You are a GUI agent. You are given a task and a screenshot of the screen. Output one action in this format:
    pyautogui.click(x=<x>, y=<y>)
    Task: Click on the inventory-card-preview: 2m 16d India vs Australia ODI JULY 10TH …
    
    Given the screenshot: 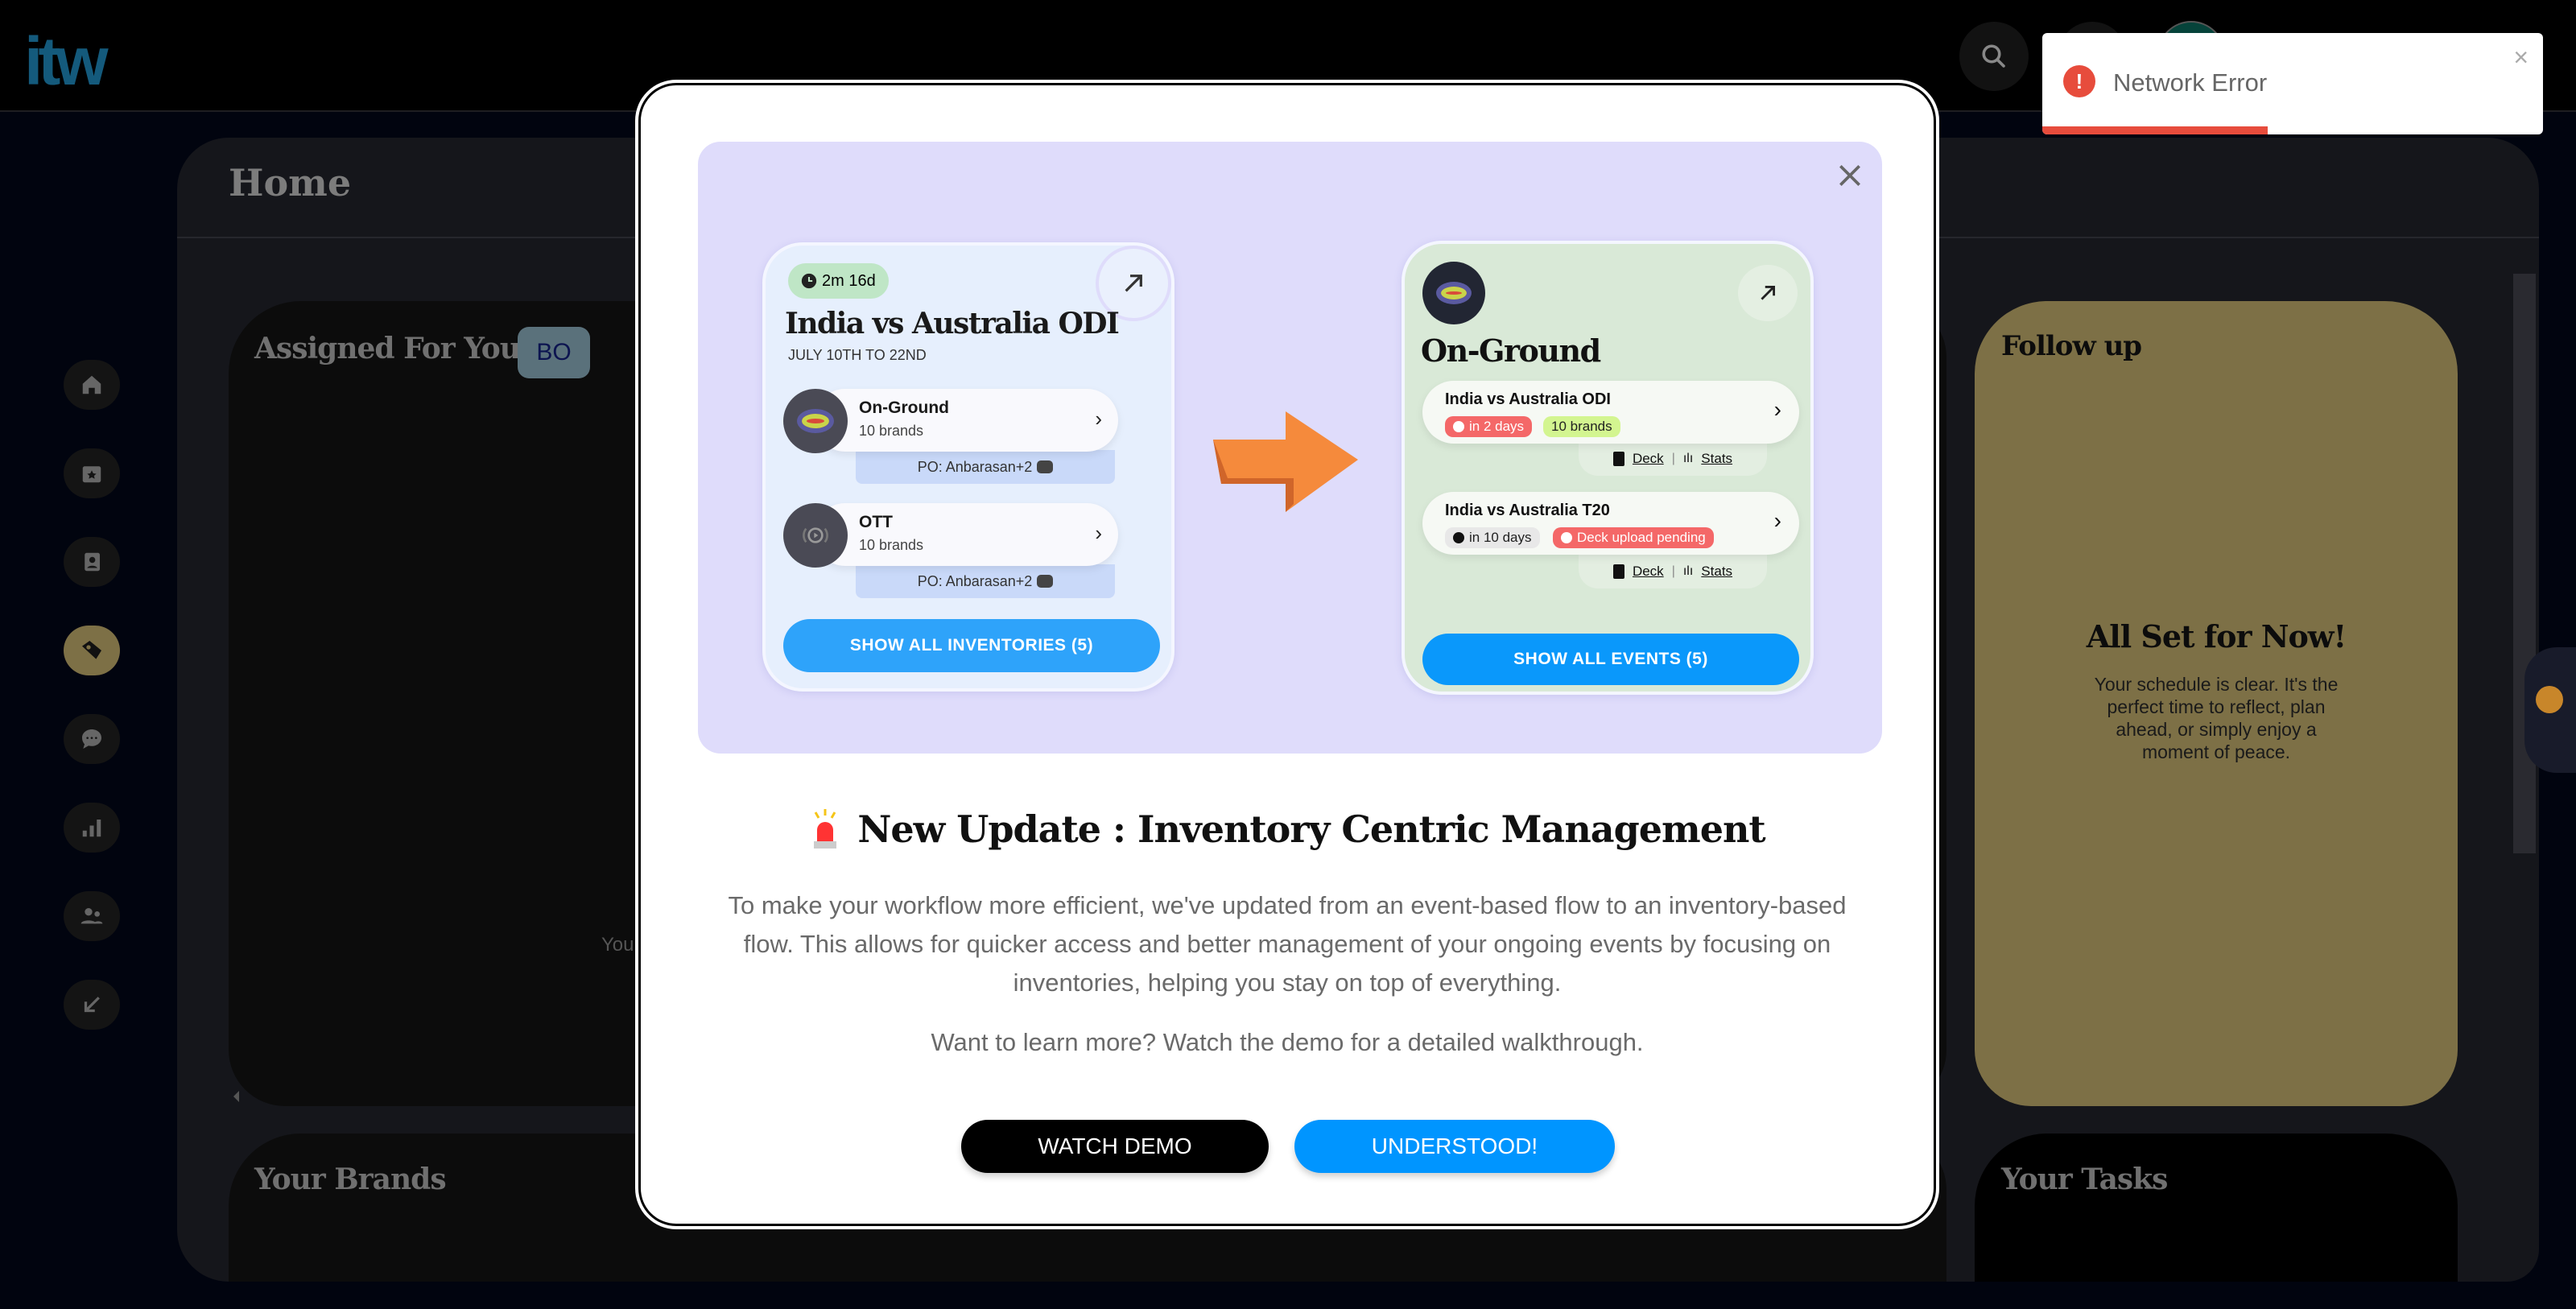 What is the action you would take?
    pyautogui.click(x=968, y=467)
    